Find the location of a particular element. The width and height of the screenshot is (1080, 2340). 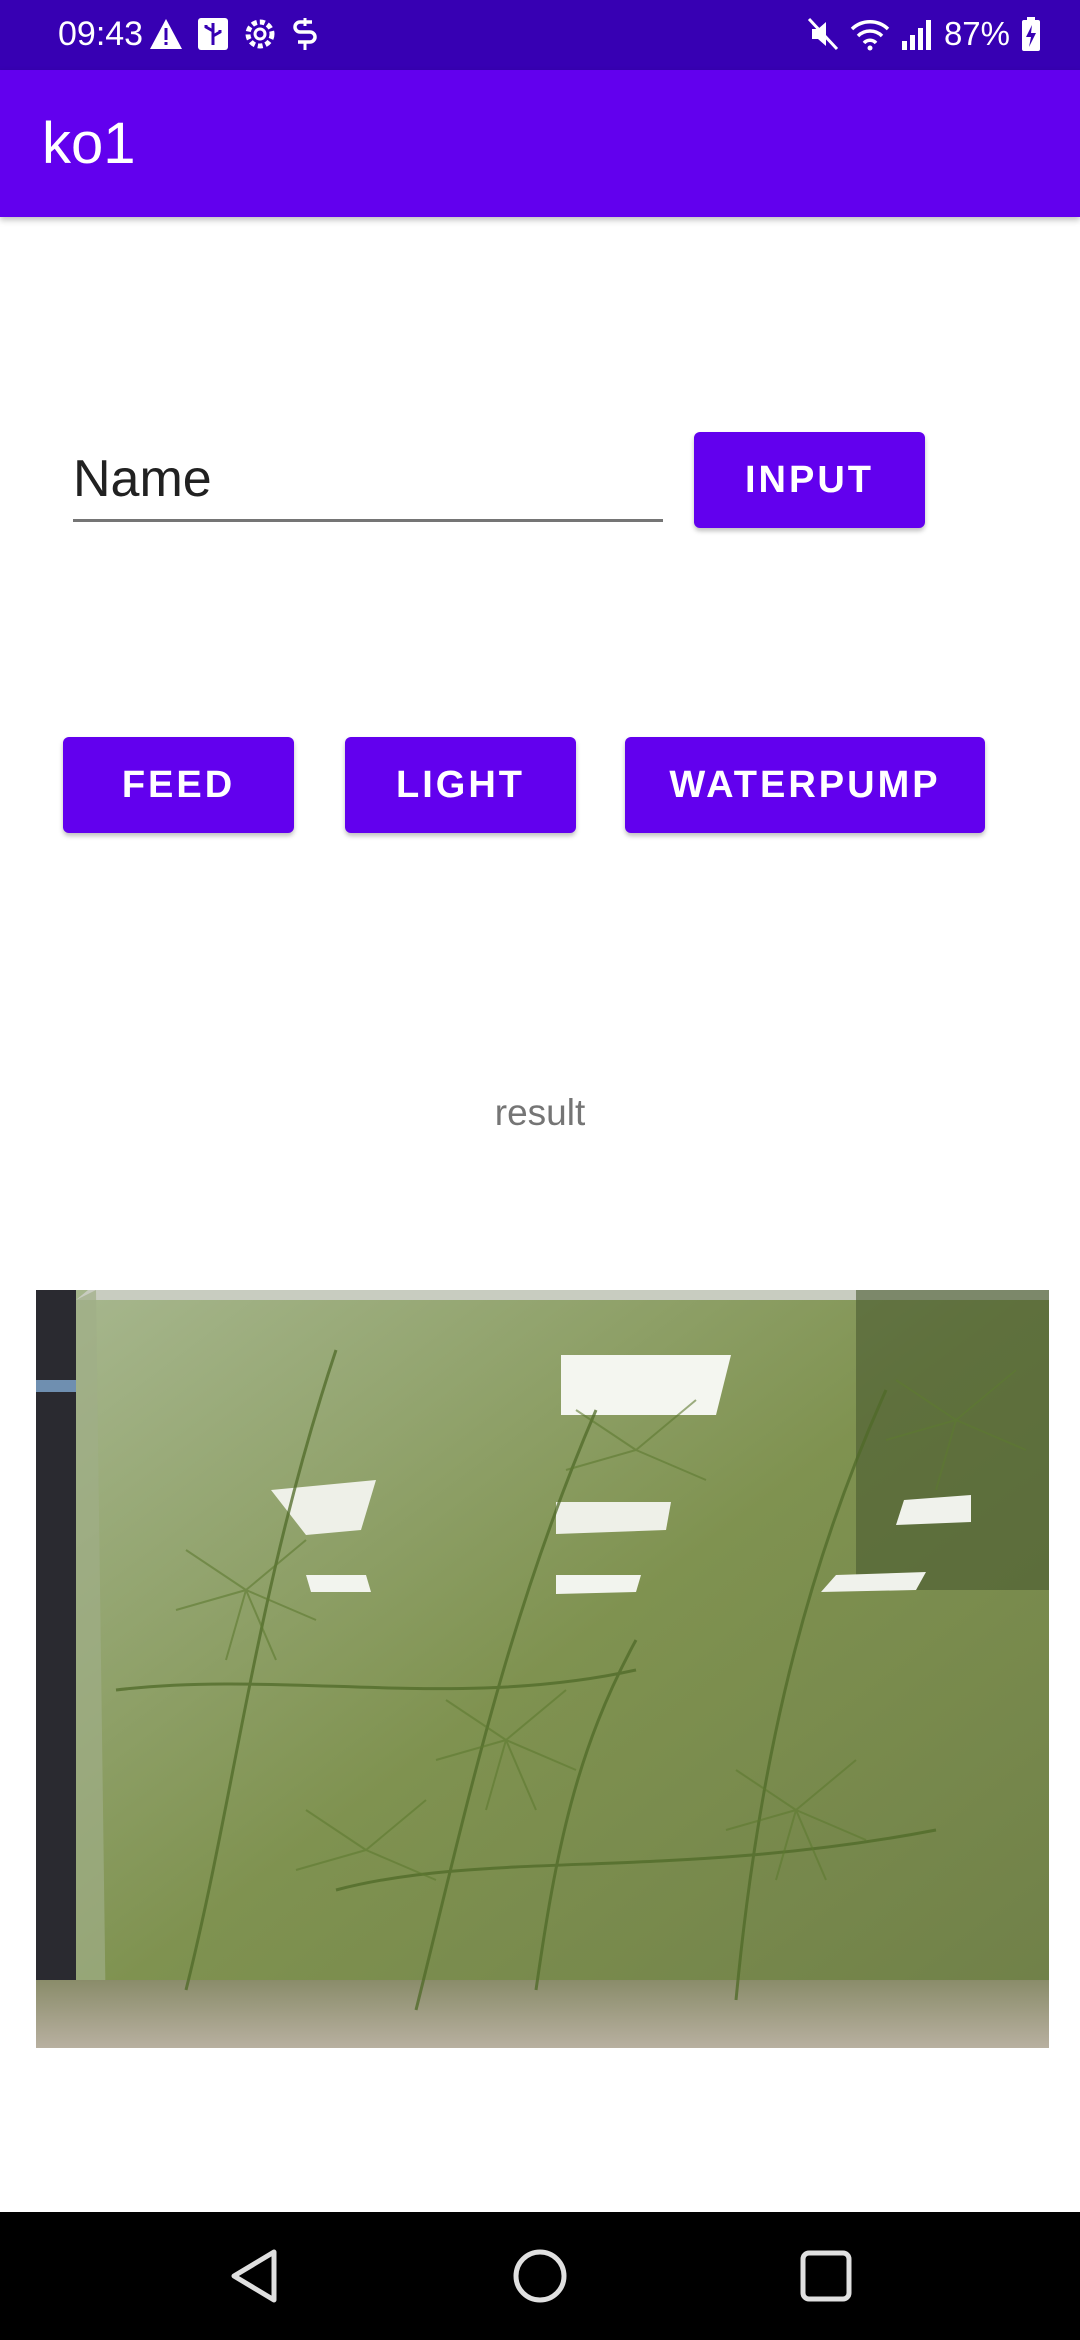

feed-button: FEED is located at coordinates (178, 785).